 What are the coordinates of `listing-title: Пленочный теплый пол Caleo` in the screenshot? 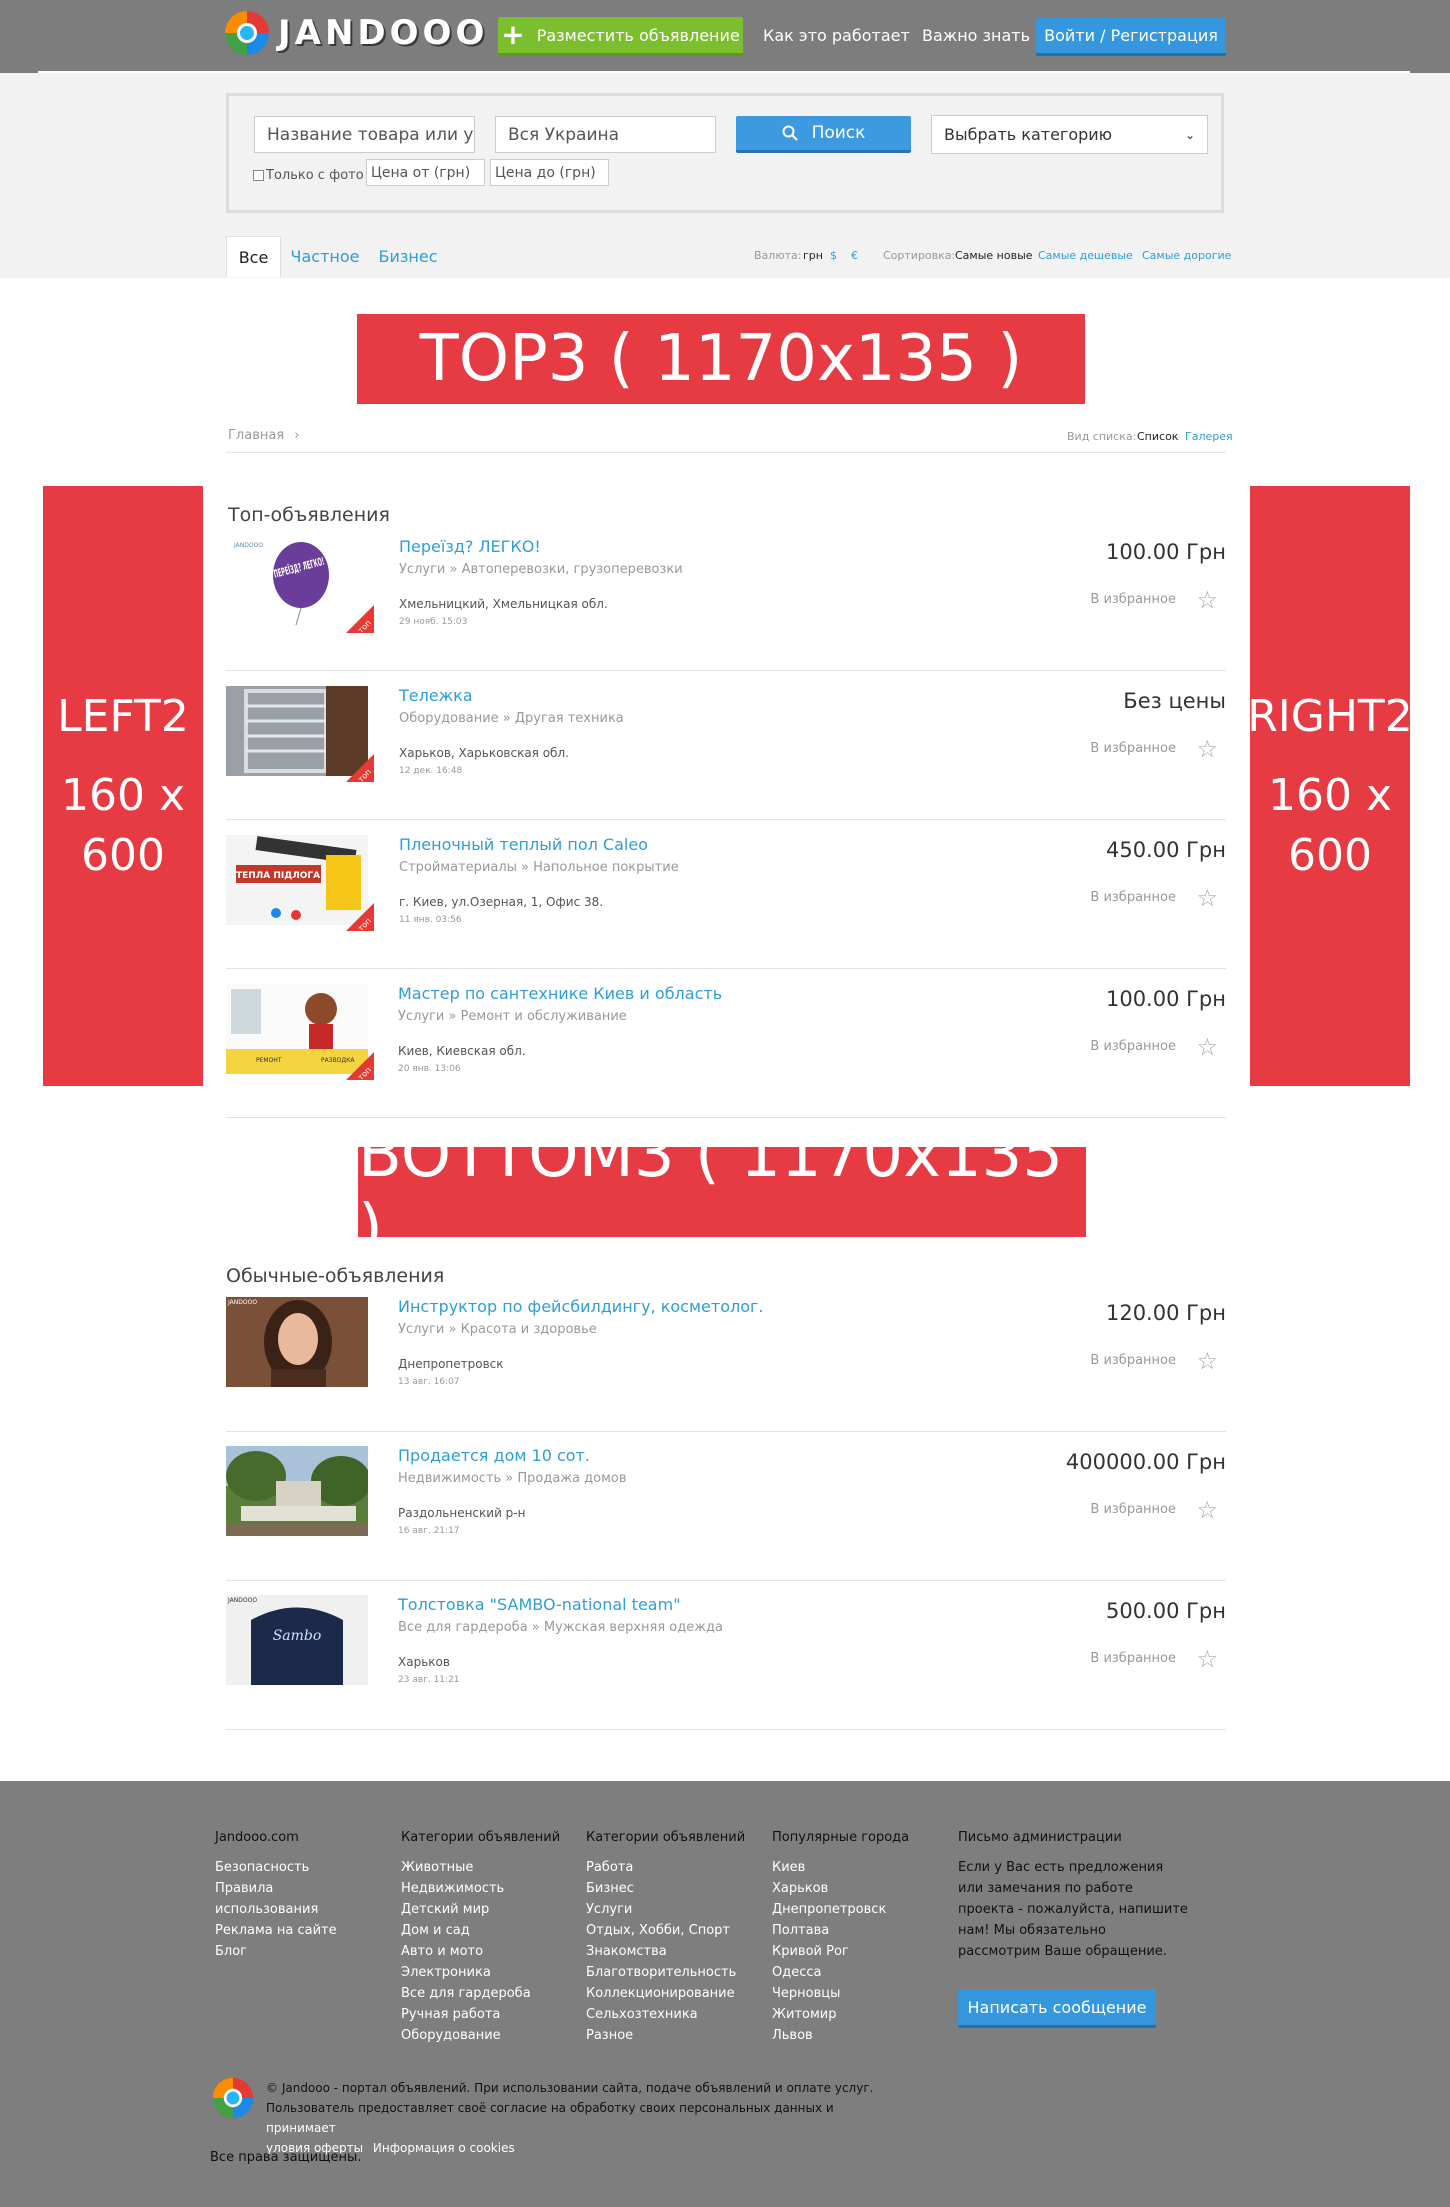 It's located at (523, 844).